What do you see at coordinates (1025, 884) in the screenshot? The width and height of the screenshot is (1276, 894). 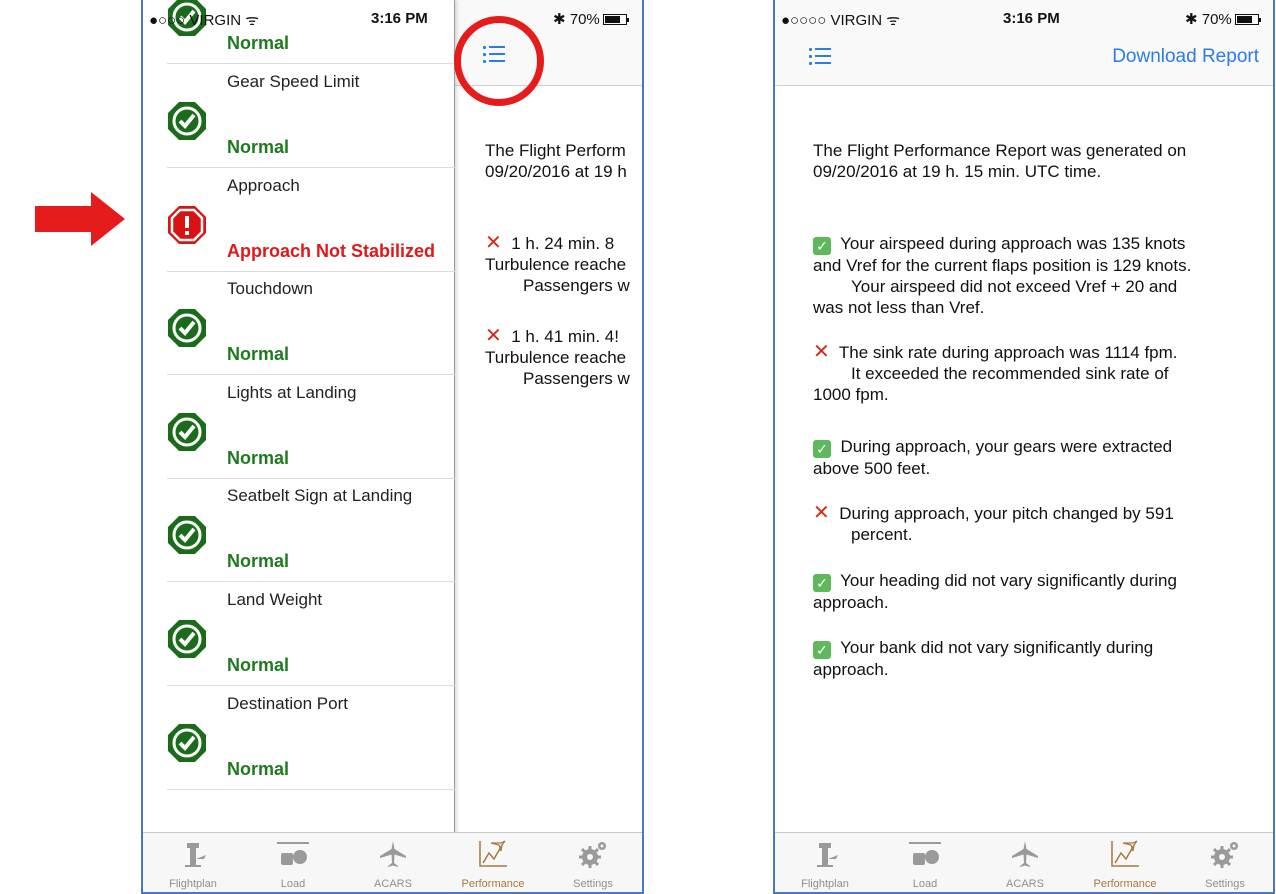 I see `tab-label: ACARS` at bounding box center [1025, 884].